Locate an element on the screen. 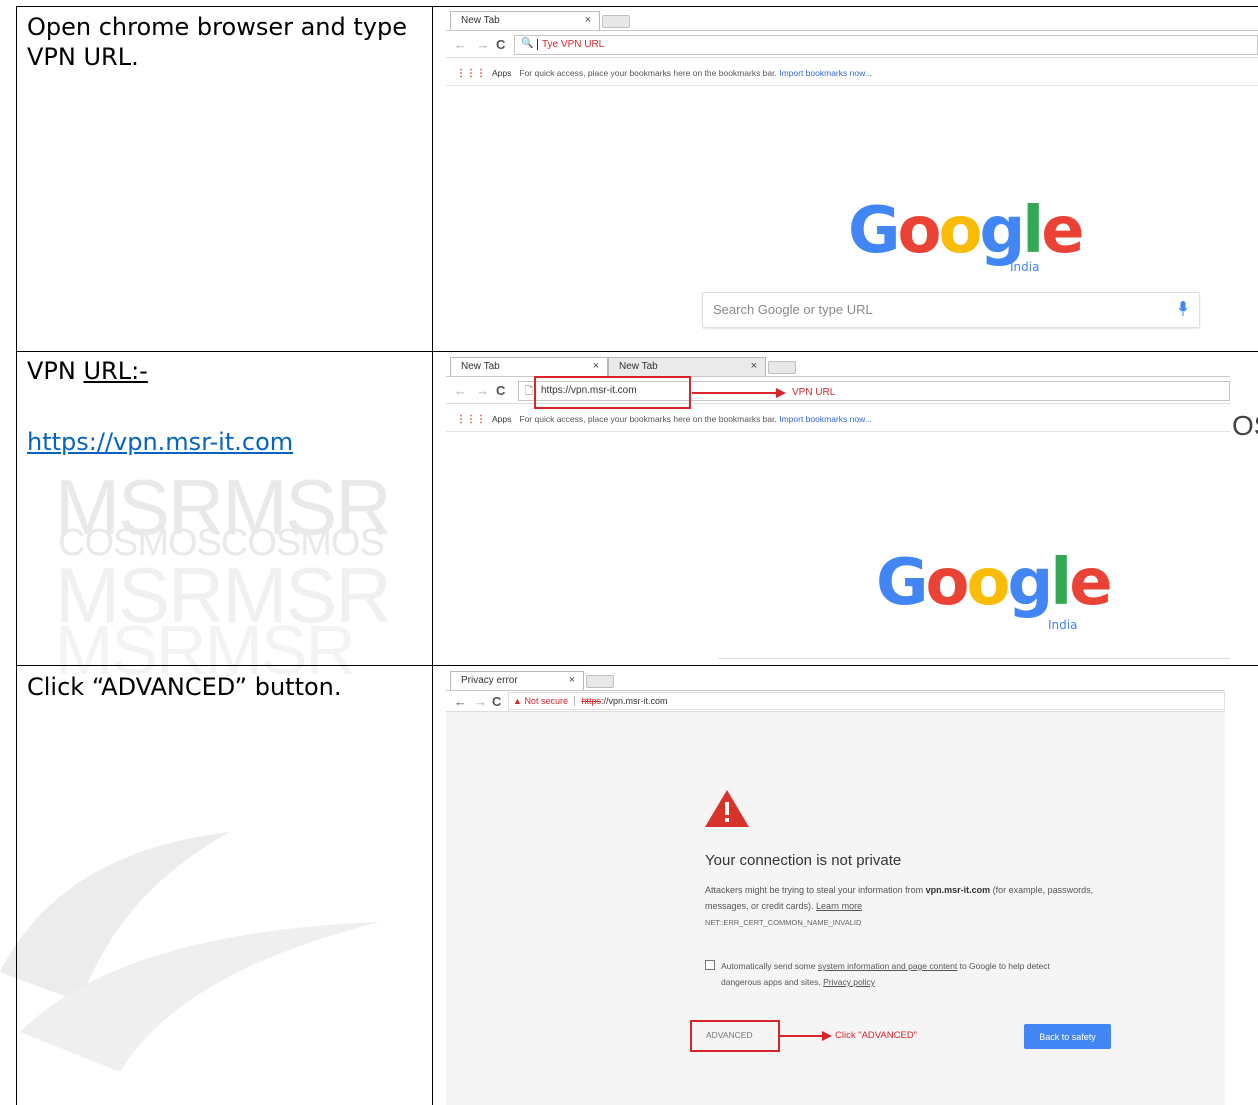 This screenshot has height=1105, width=1258. google-search-box: Search Google or type URL is located at coordinates (951, 310).